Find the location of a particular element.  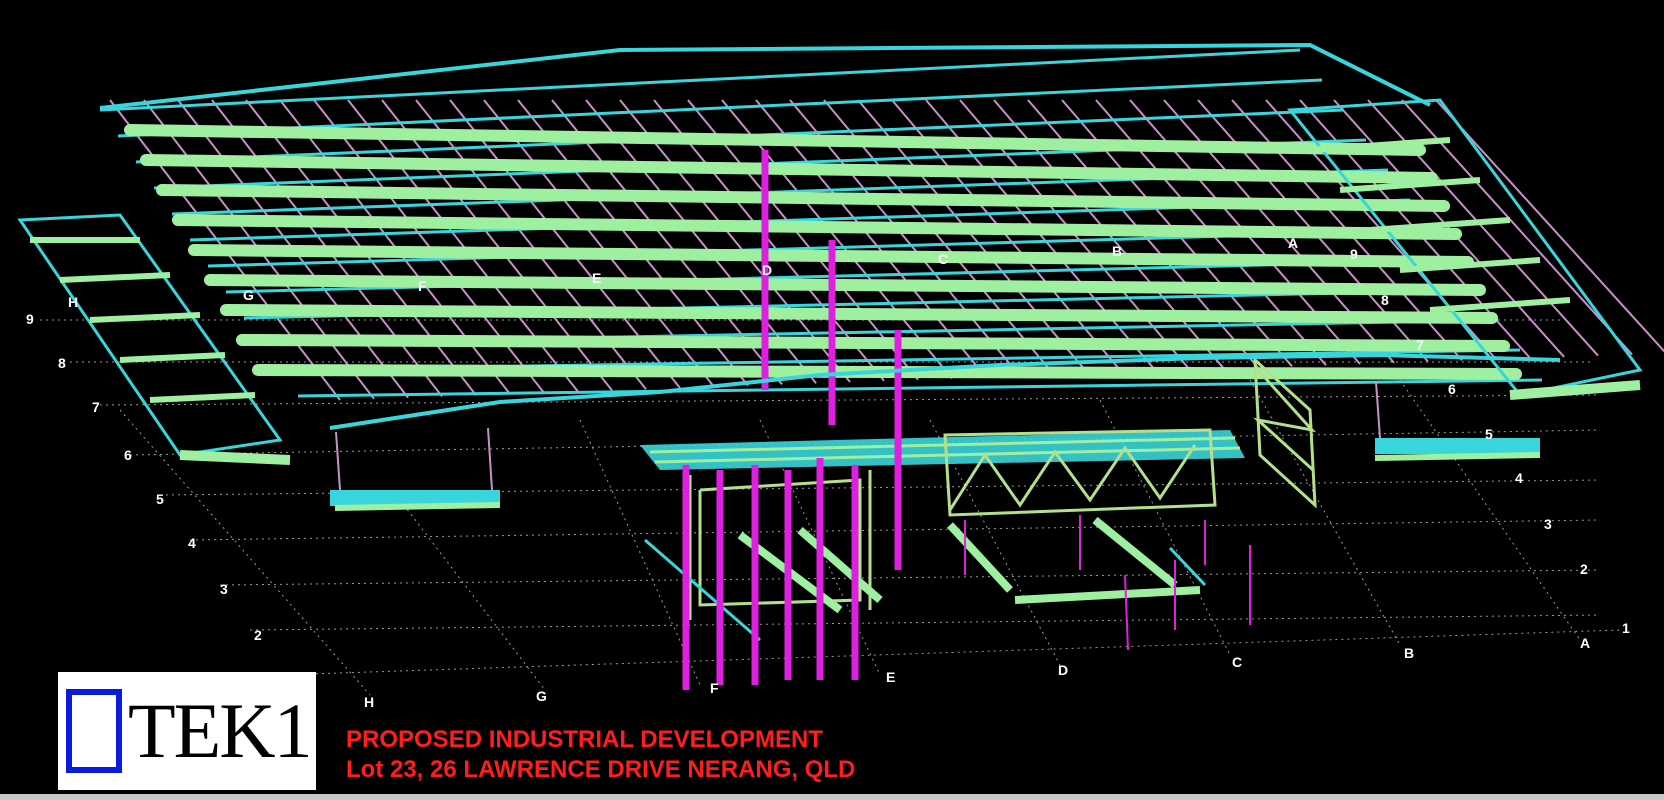

small-canopy-left is located at coordinates (415, 469).